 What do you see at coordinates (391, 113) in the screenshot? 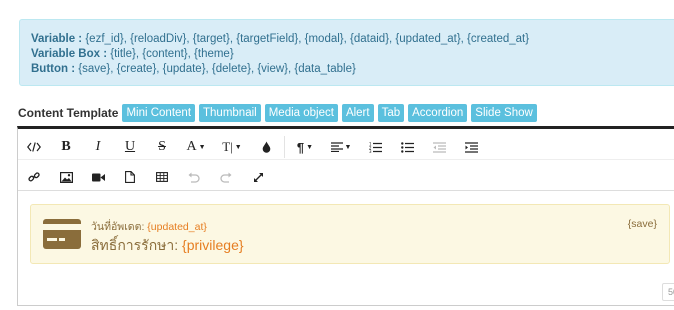
I see `template-tab-button: Tab` at bounding box center [391, 113].